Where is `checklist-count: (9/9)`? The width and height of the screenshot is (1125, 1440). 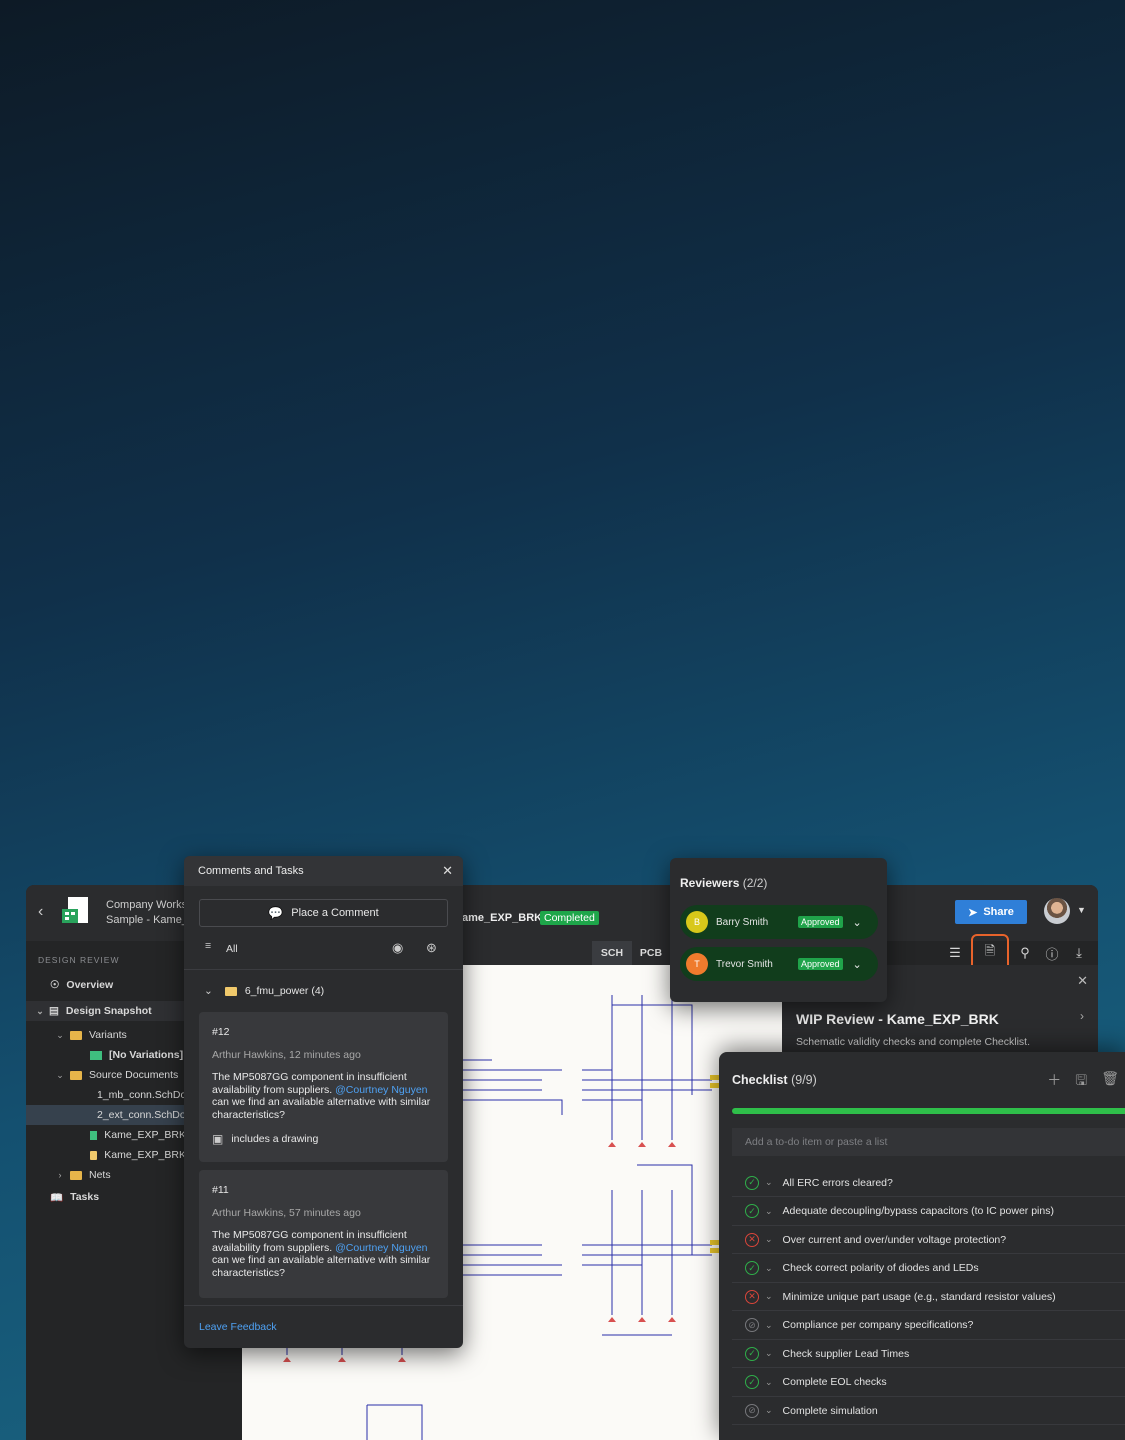
checklist-count: (9/9) is located at coordinates (804, 1080).